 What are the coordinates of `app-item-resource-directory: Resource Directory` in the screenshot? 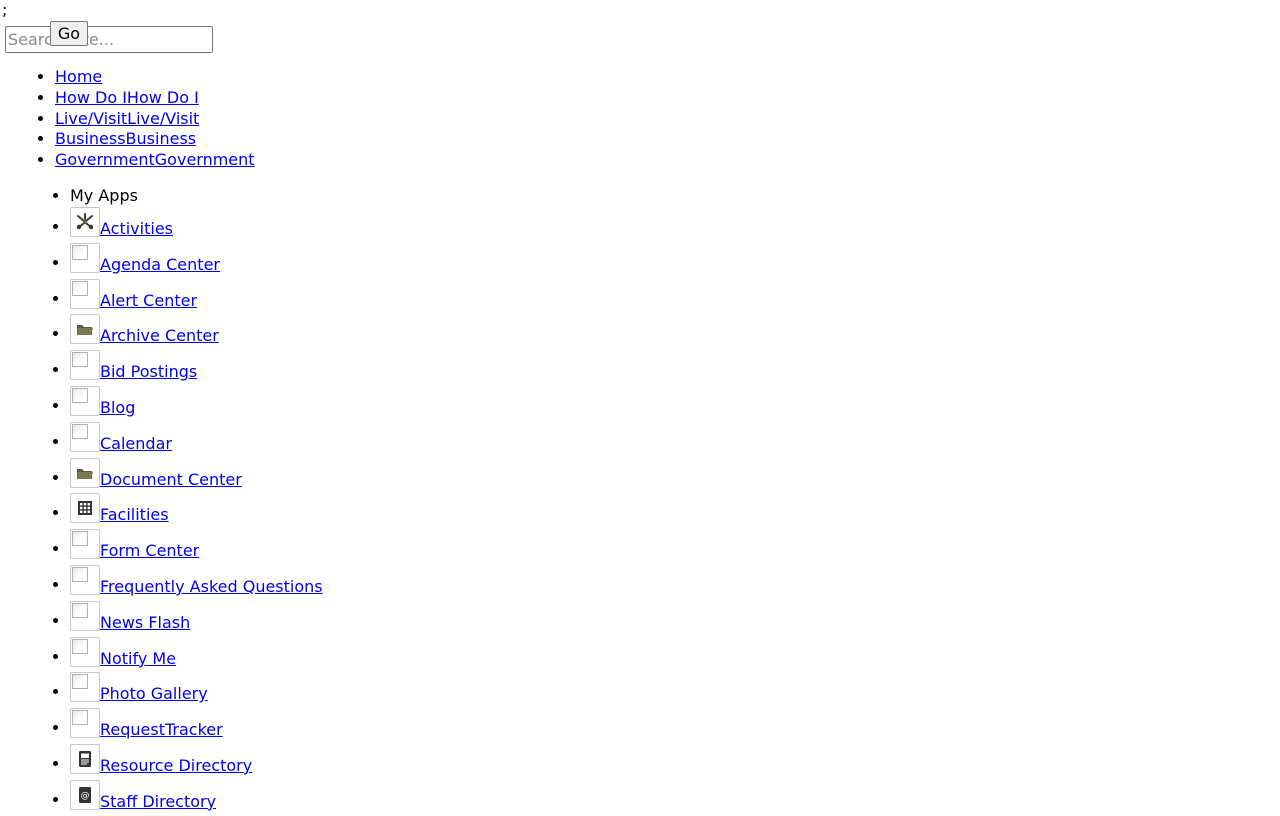 It's located at (196, 761).